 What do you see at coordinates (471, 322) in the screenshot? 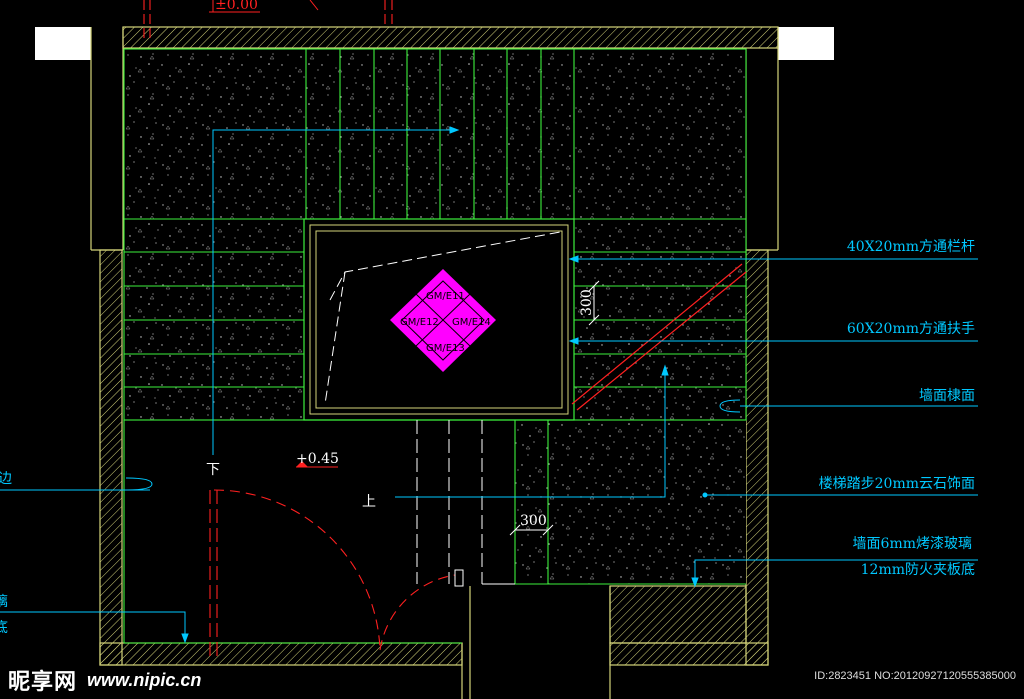
I see `diamond-code-right: GM/E14` at bounding box center [471, 322].